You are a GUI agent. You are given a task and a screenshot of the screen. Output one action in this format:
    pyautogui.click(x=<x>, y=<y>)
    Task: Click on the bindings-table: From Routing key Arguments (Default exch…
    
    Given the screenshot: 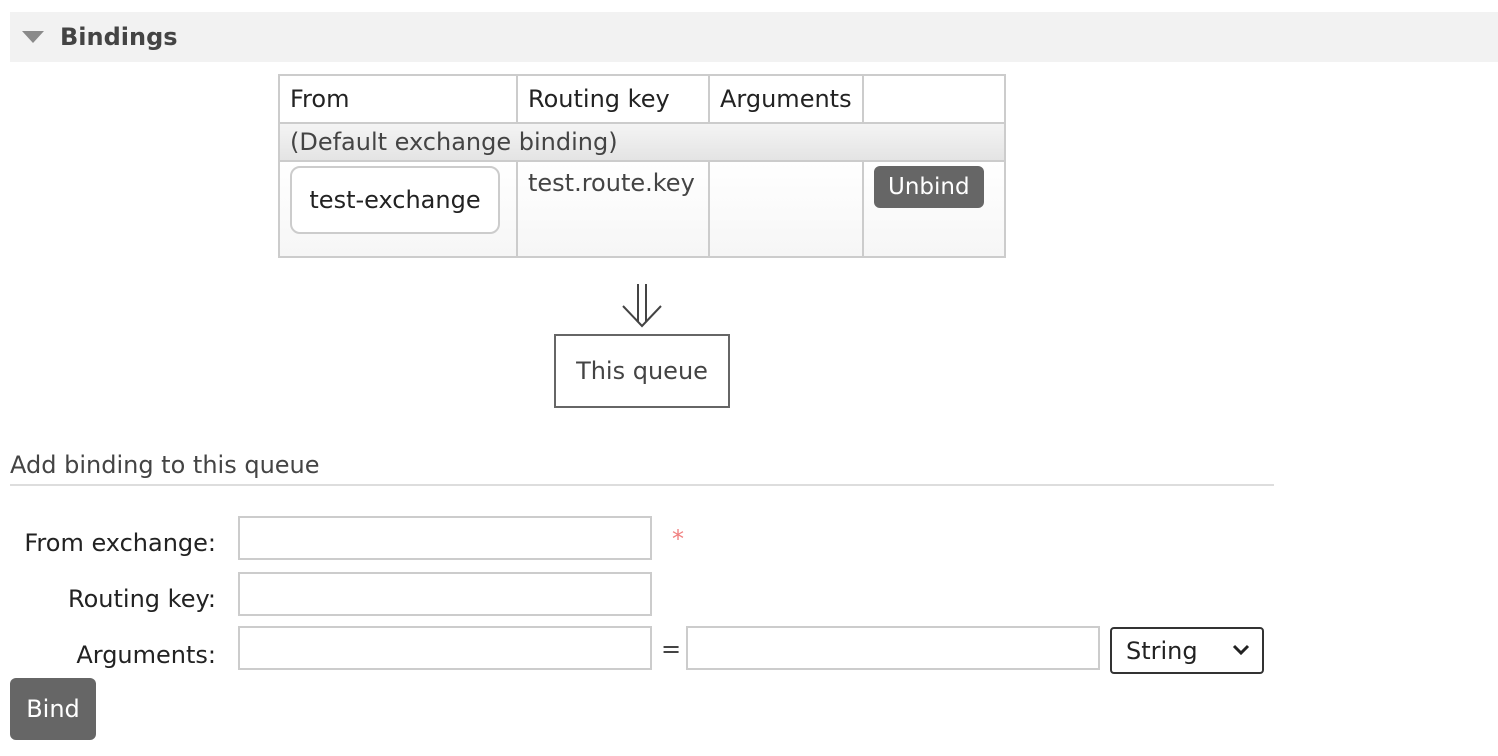 What is the action you would take?
    pyautogui.click(x=642, y=166)
    